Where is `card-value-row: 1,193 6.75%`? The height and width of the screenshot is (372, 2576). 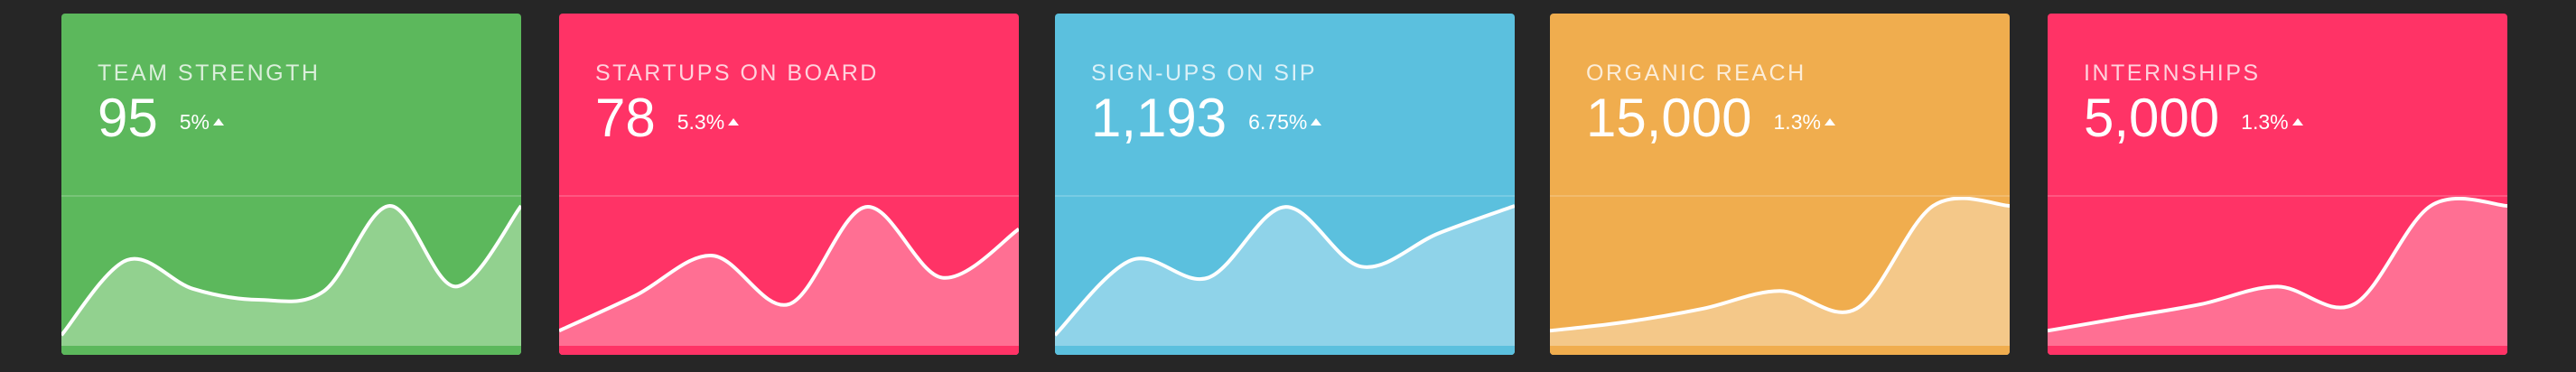
card-value-row: 1,193 6.75% is located at coordinates (1206, 118).